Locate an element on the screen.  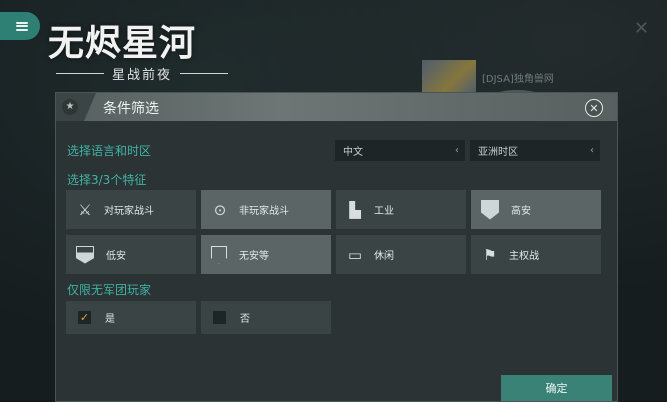
feature-pvp: ⚔ 对玩家战斗 is located at coordinates (131, 209).